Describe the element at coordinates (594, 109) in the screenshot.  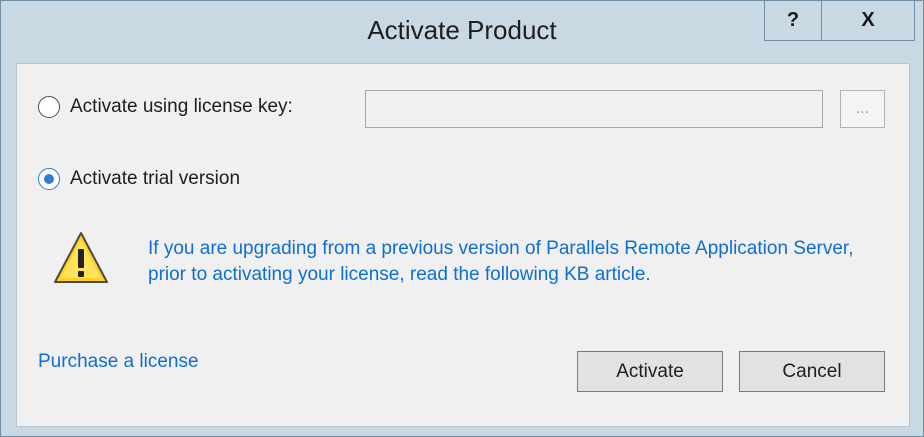
I see `license-key-input` at that location.